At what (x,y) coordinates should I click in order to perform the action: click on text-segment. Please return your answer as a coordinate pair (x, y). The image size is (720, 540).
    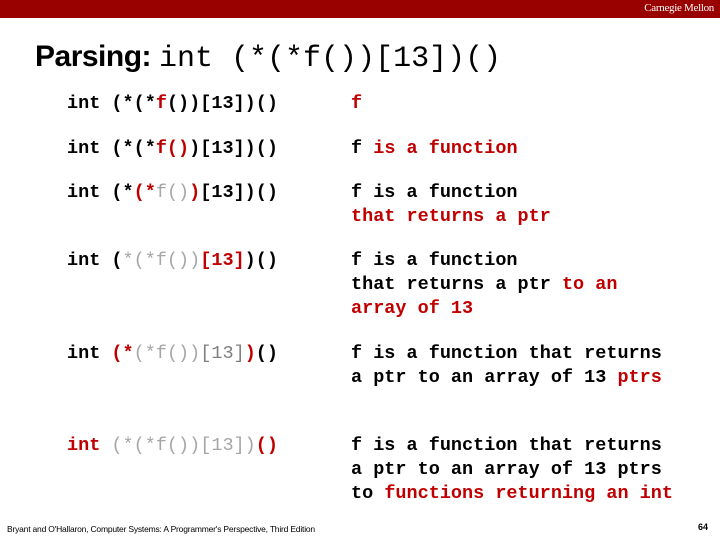
    Looking at the image, I should click on (105, 445).